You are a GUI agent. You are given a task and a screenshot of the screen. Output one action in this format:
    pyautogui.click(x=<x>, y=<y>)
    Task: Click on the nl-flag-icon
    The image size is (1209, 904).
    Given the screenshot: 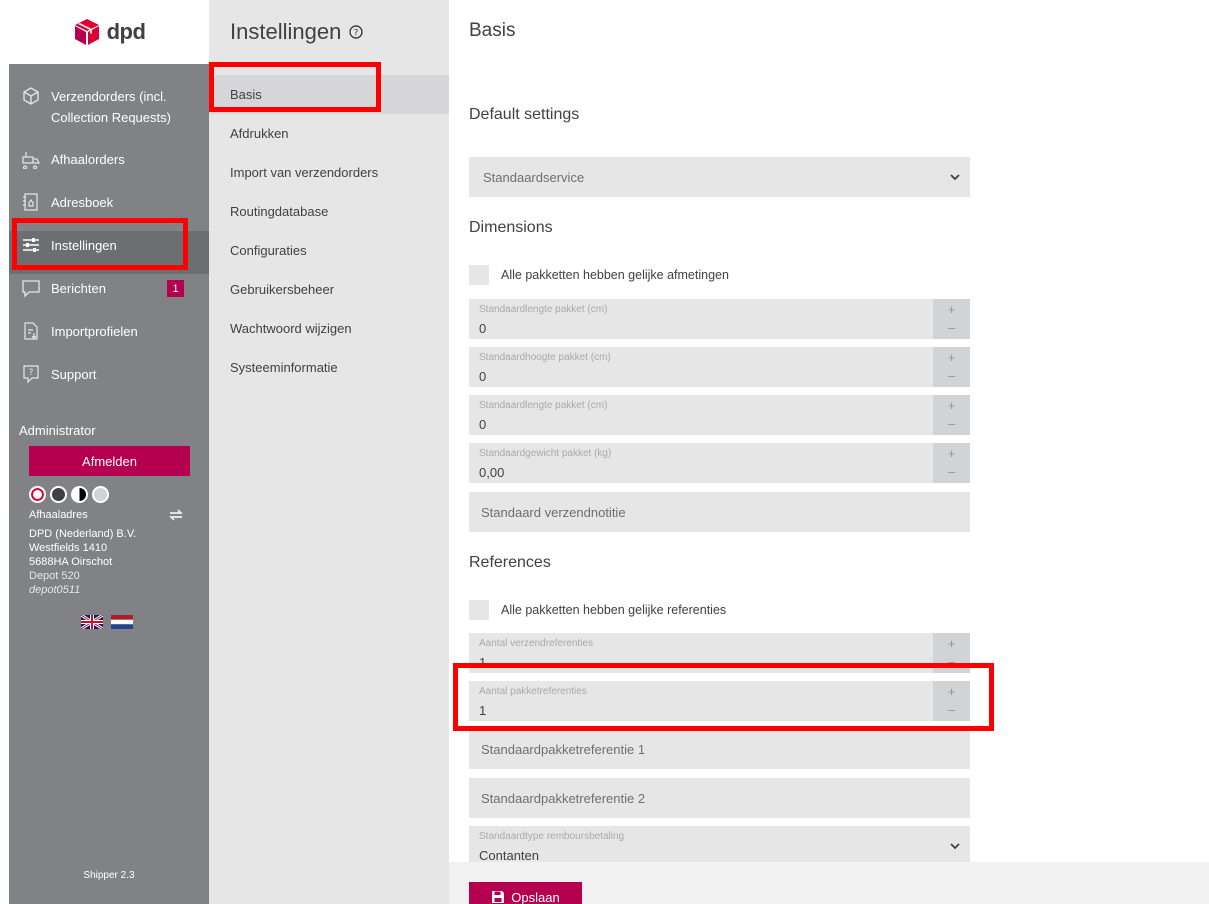 What is the action you would take?
    pyautogui.click(x=122, y=622)
    